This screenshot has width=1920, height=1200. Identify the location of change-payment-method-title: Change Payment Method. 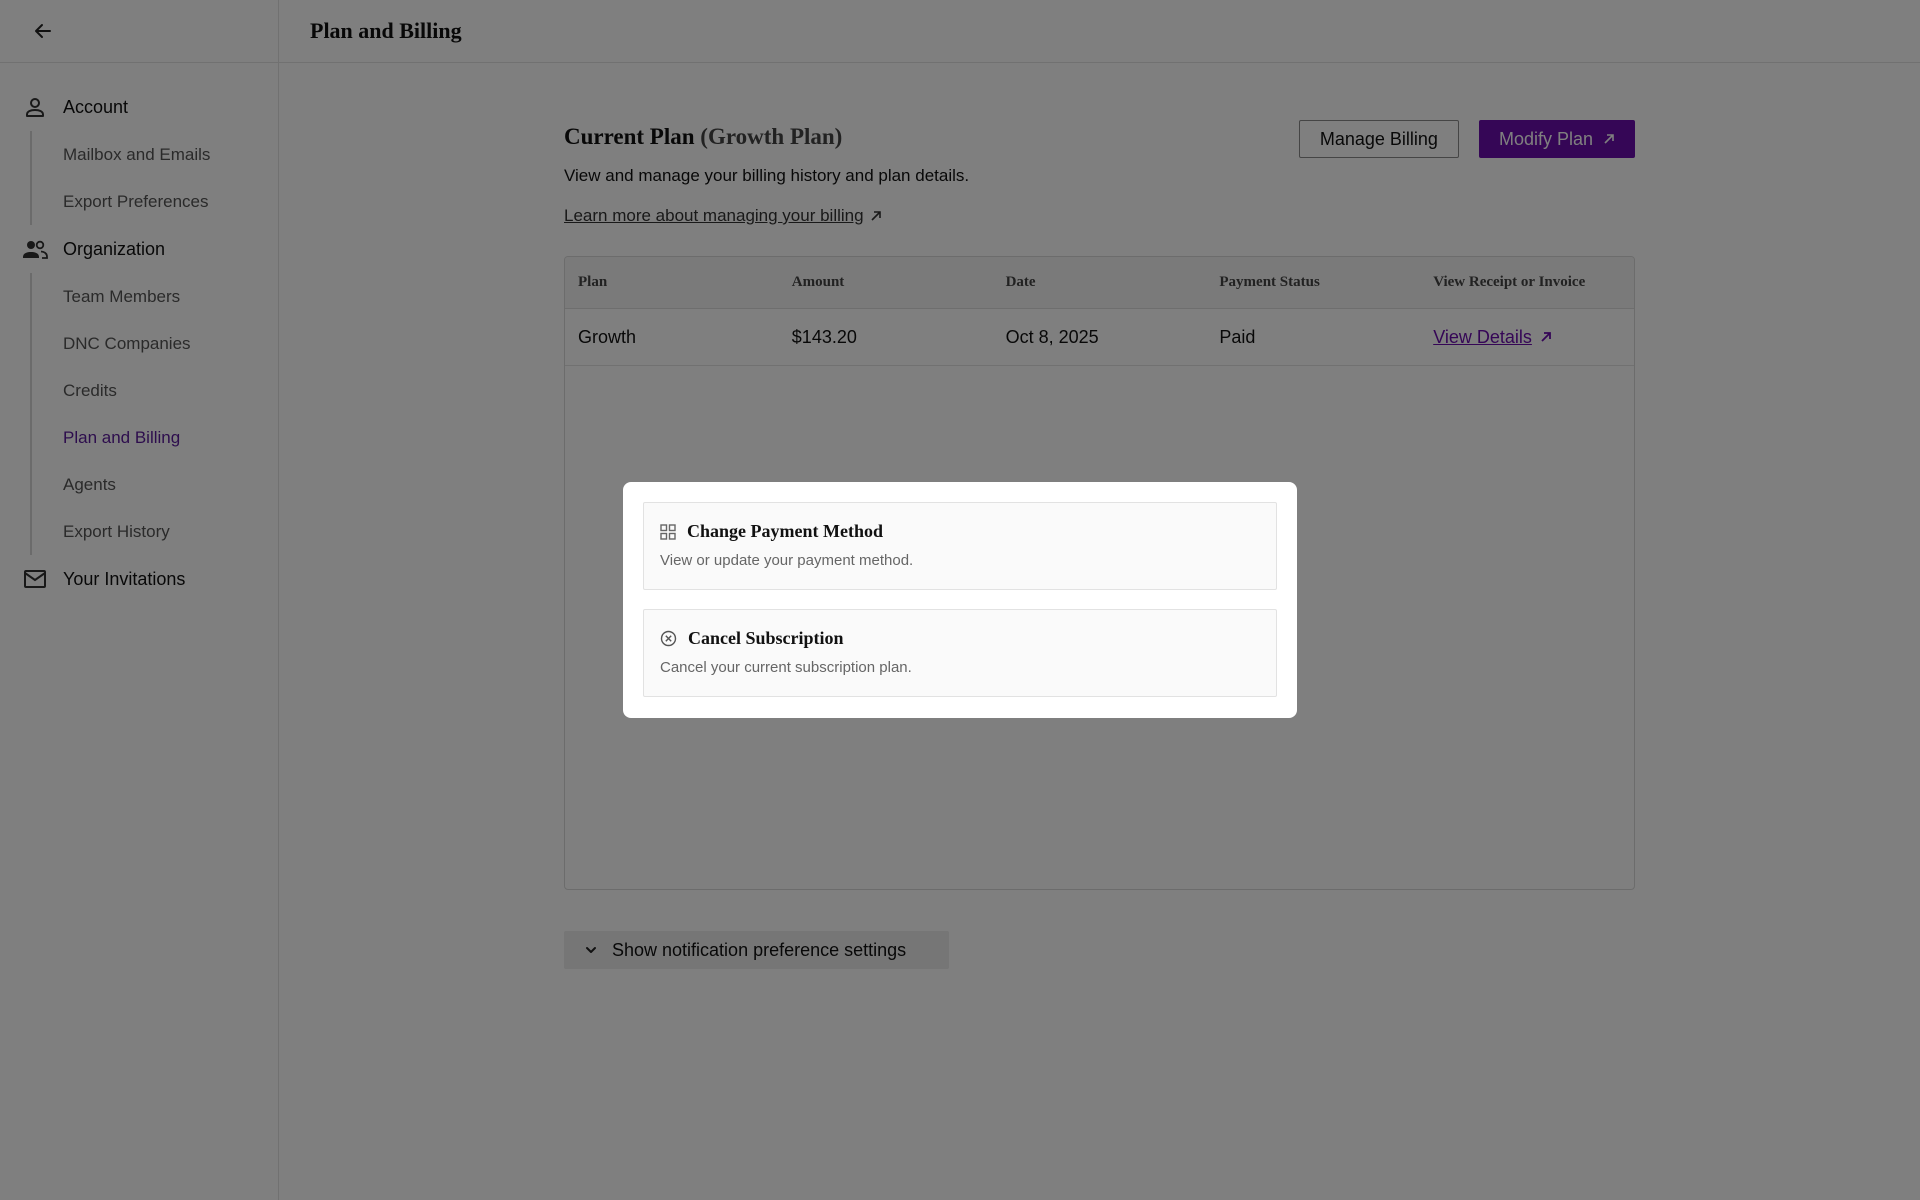
(785, 531).